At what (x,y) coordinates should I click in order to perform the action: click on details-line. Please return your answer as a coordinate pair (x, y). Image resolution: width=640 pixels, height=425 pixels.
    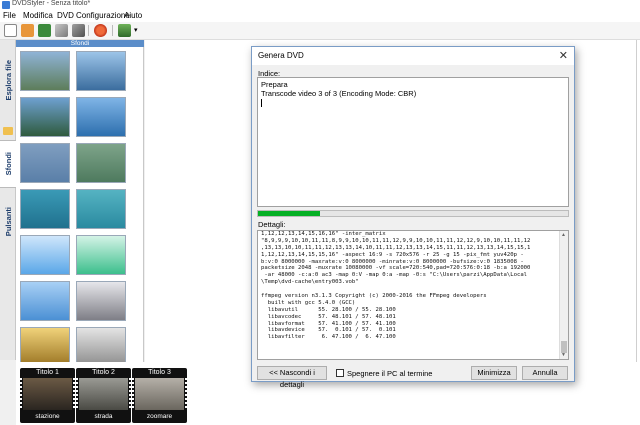
    Looking at the image, I should click on (410, 289).